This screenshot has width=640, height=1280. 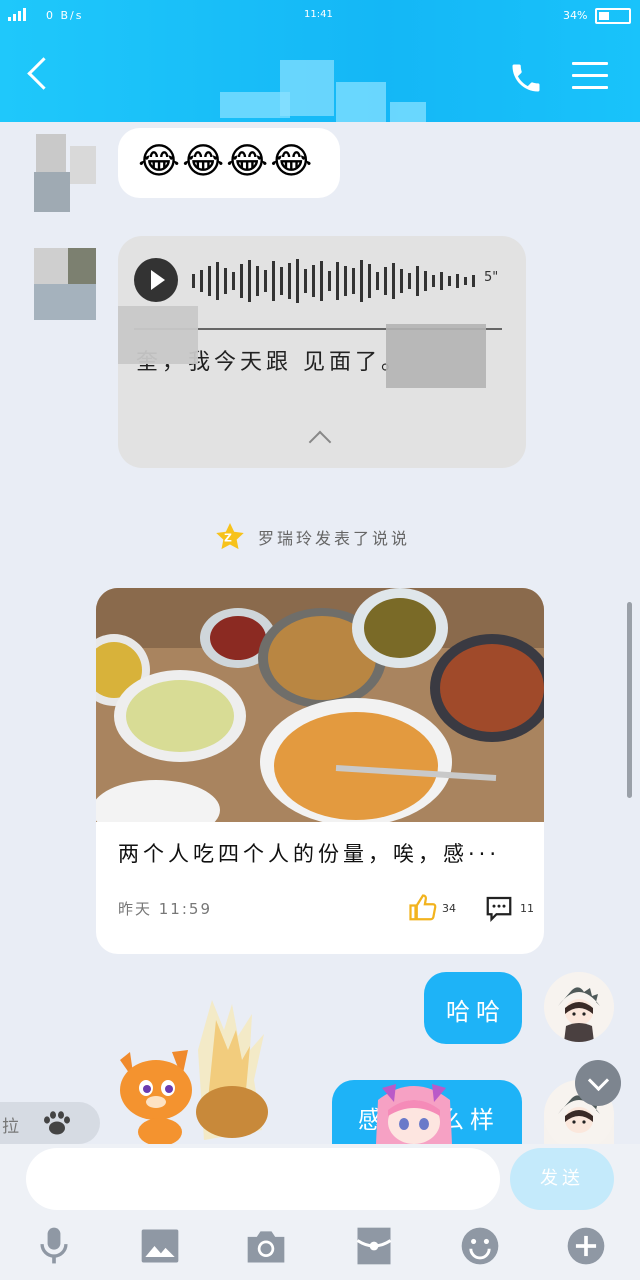 What do you see at coordinates (17, 14) in the screenshot?
I see `signal-icon` at bounding box center [17, 14].